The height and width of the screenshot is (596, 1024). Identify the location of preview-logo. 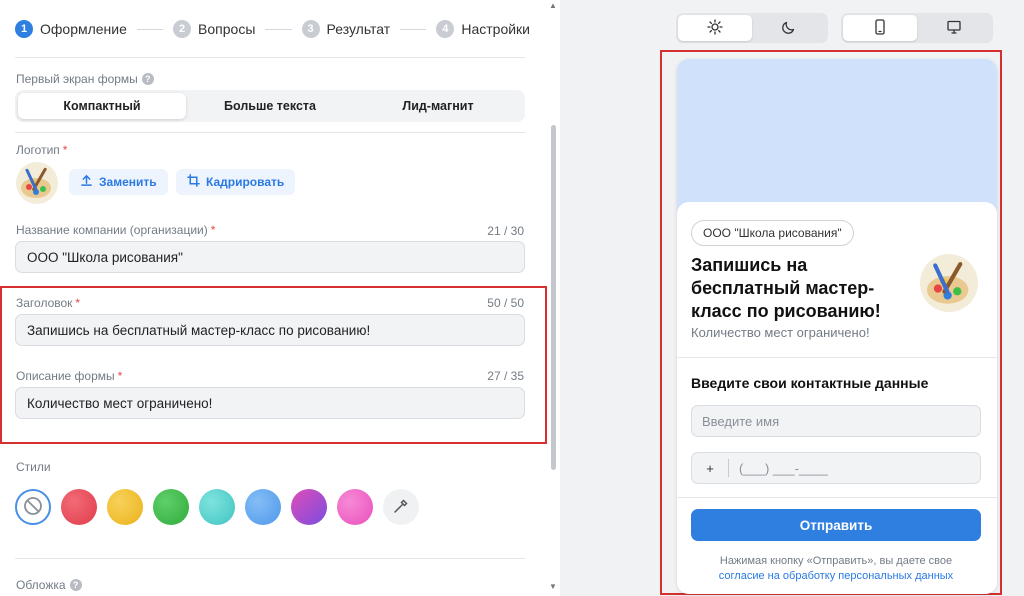
(949, 283).